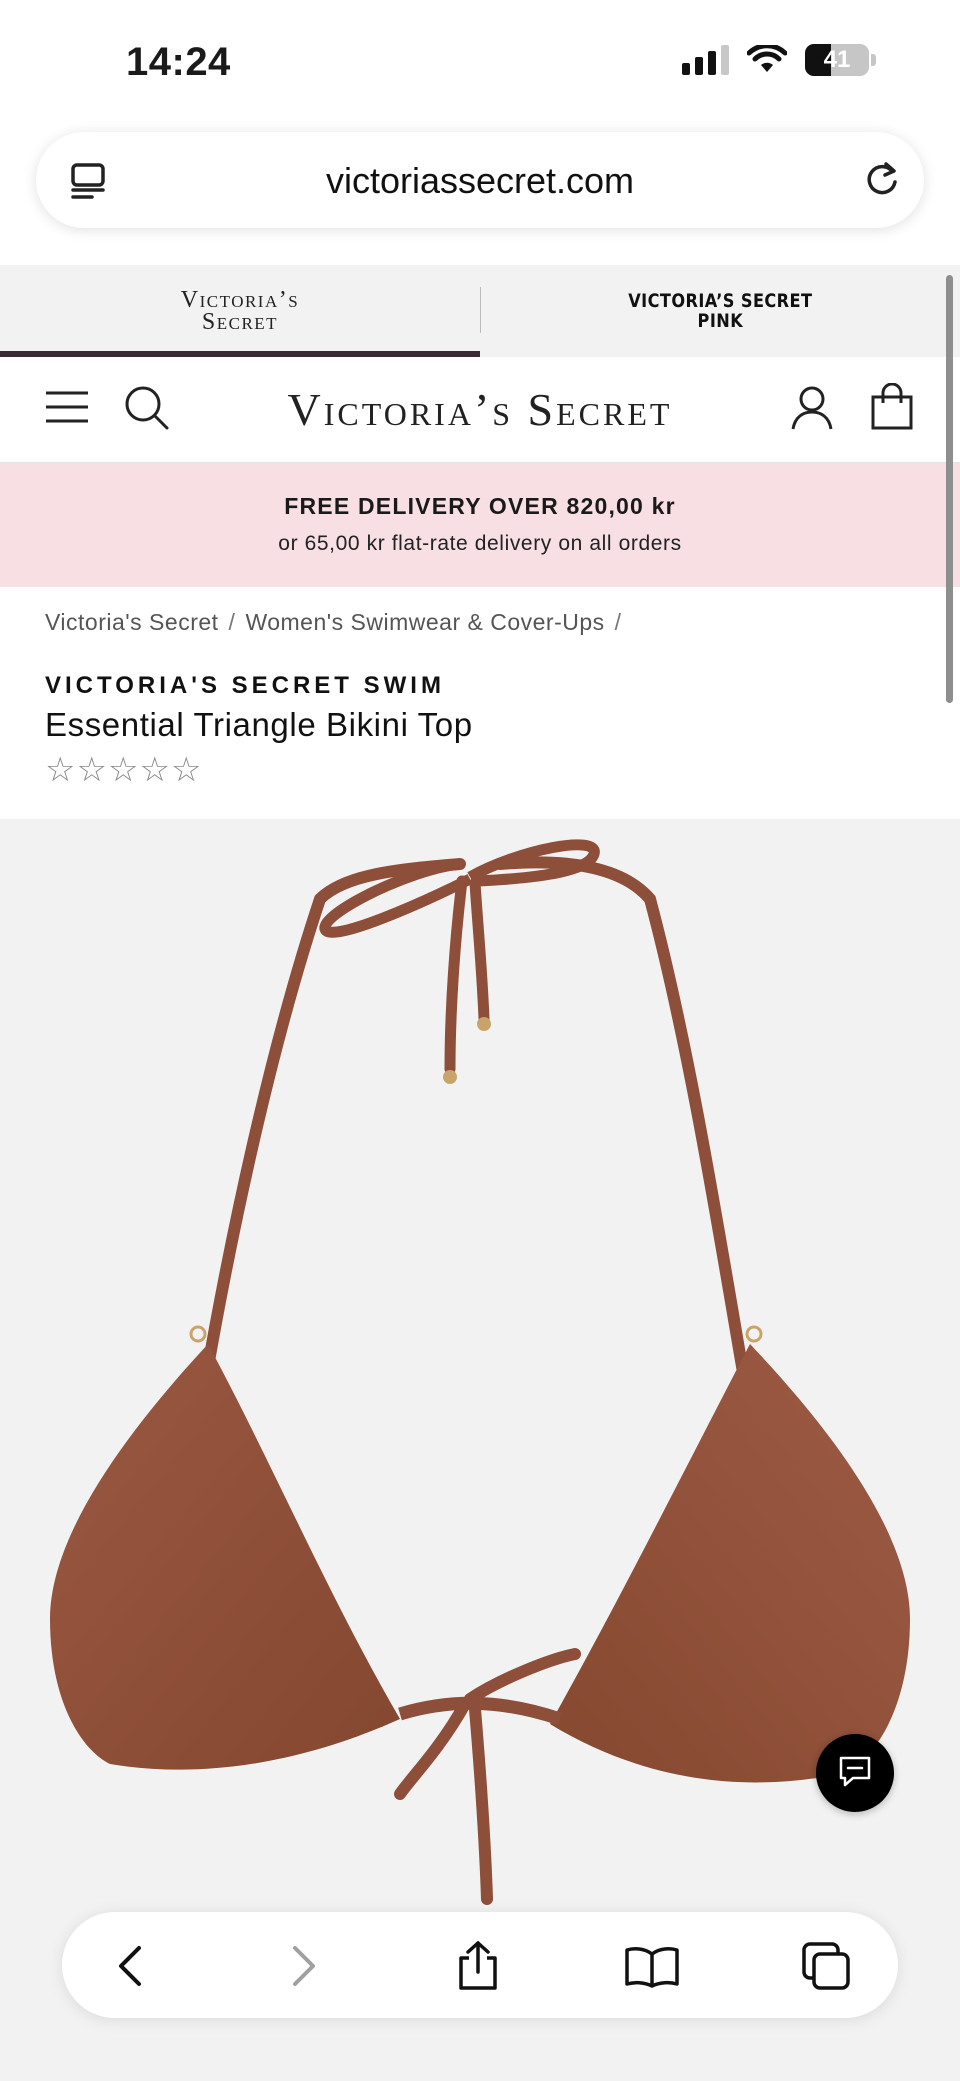 The height and width of the screenshot is (2081, 960). I want to click on rating-stars: ☆ ☆ ☆ ☆ ☆, so click(502, 770).